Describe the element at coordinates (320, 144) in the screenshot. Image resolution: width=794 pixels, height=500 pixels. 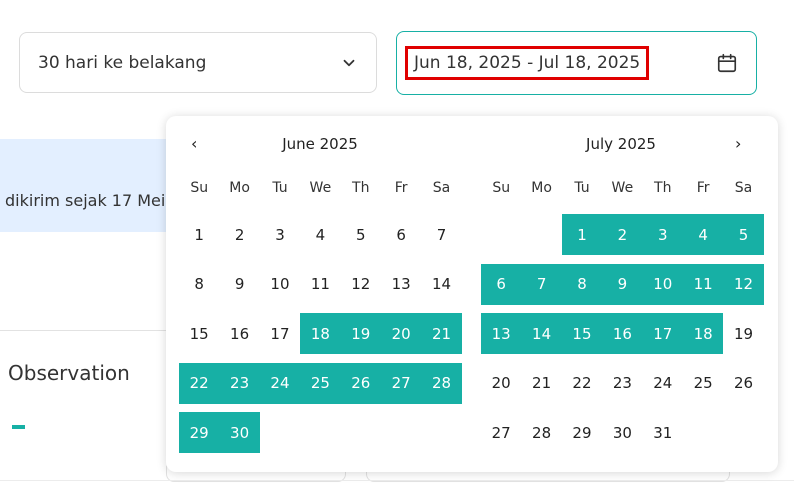
I see `month-title: June 2025` at that location.